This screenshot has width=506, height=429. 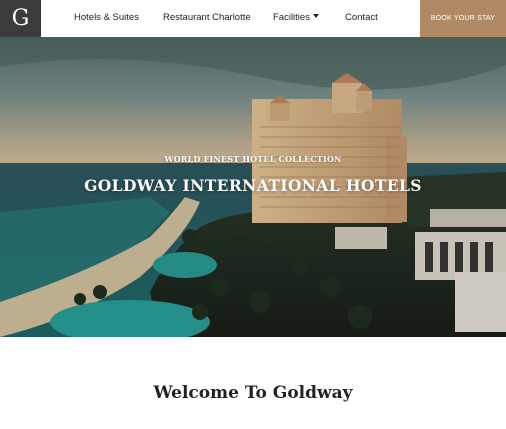 What do you see at coordinates (315, 16) in the screenshot?
I see `caret-down-icon` at bounding box center [315, 16].